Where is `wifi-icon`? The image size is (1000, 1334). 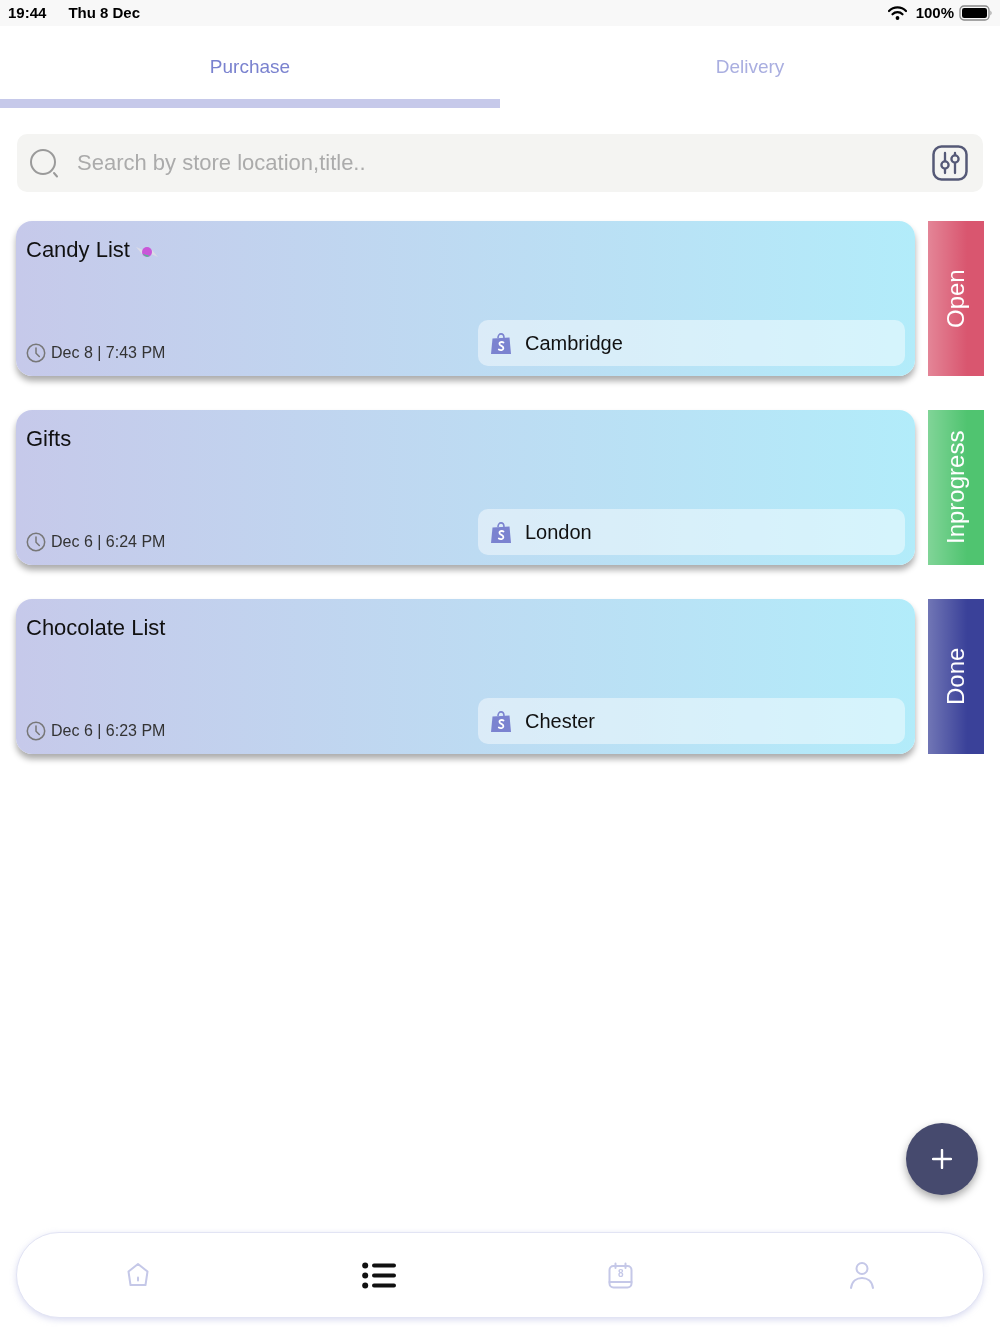
wifi-icon is located at coordinates (897, 13).